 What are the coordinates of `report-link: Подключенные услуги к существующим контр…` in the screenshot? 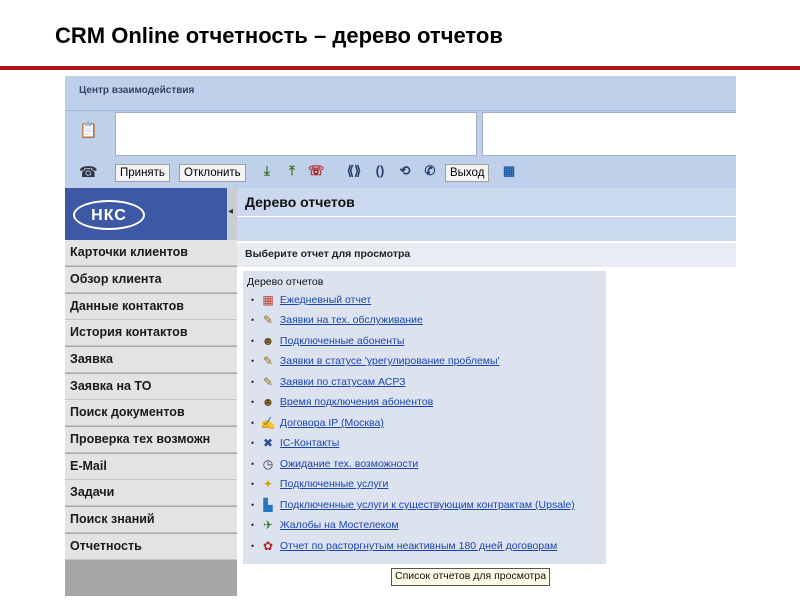 It's located at (427, 505).